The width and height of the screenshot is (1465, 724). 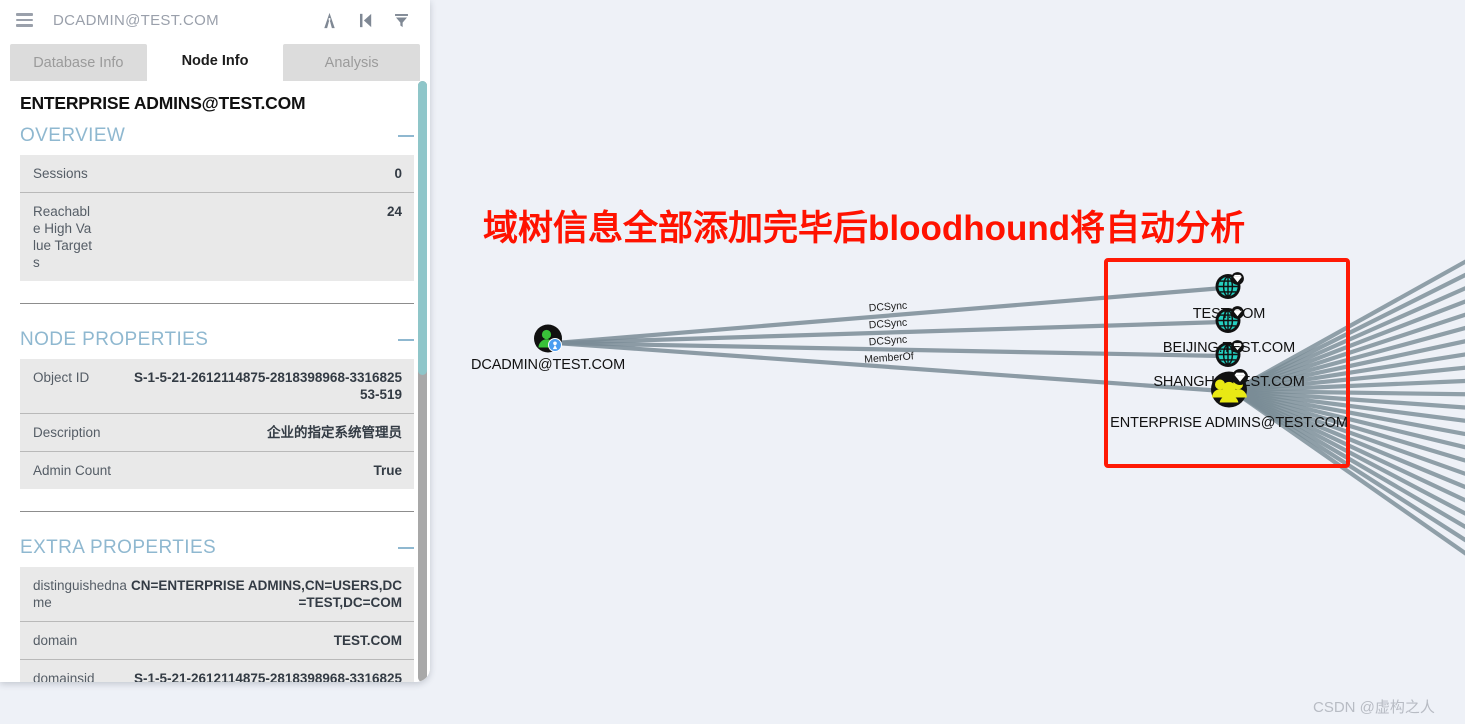 What do you see at coordinates (61, 377) in the screenshot?
I see `row-key: Object ID` at bounding box center [61, 377].